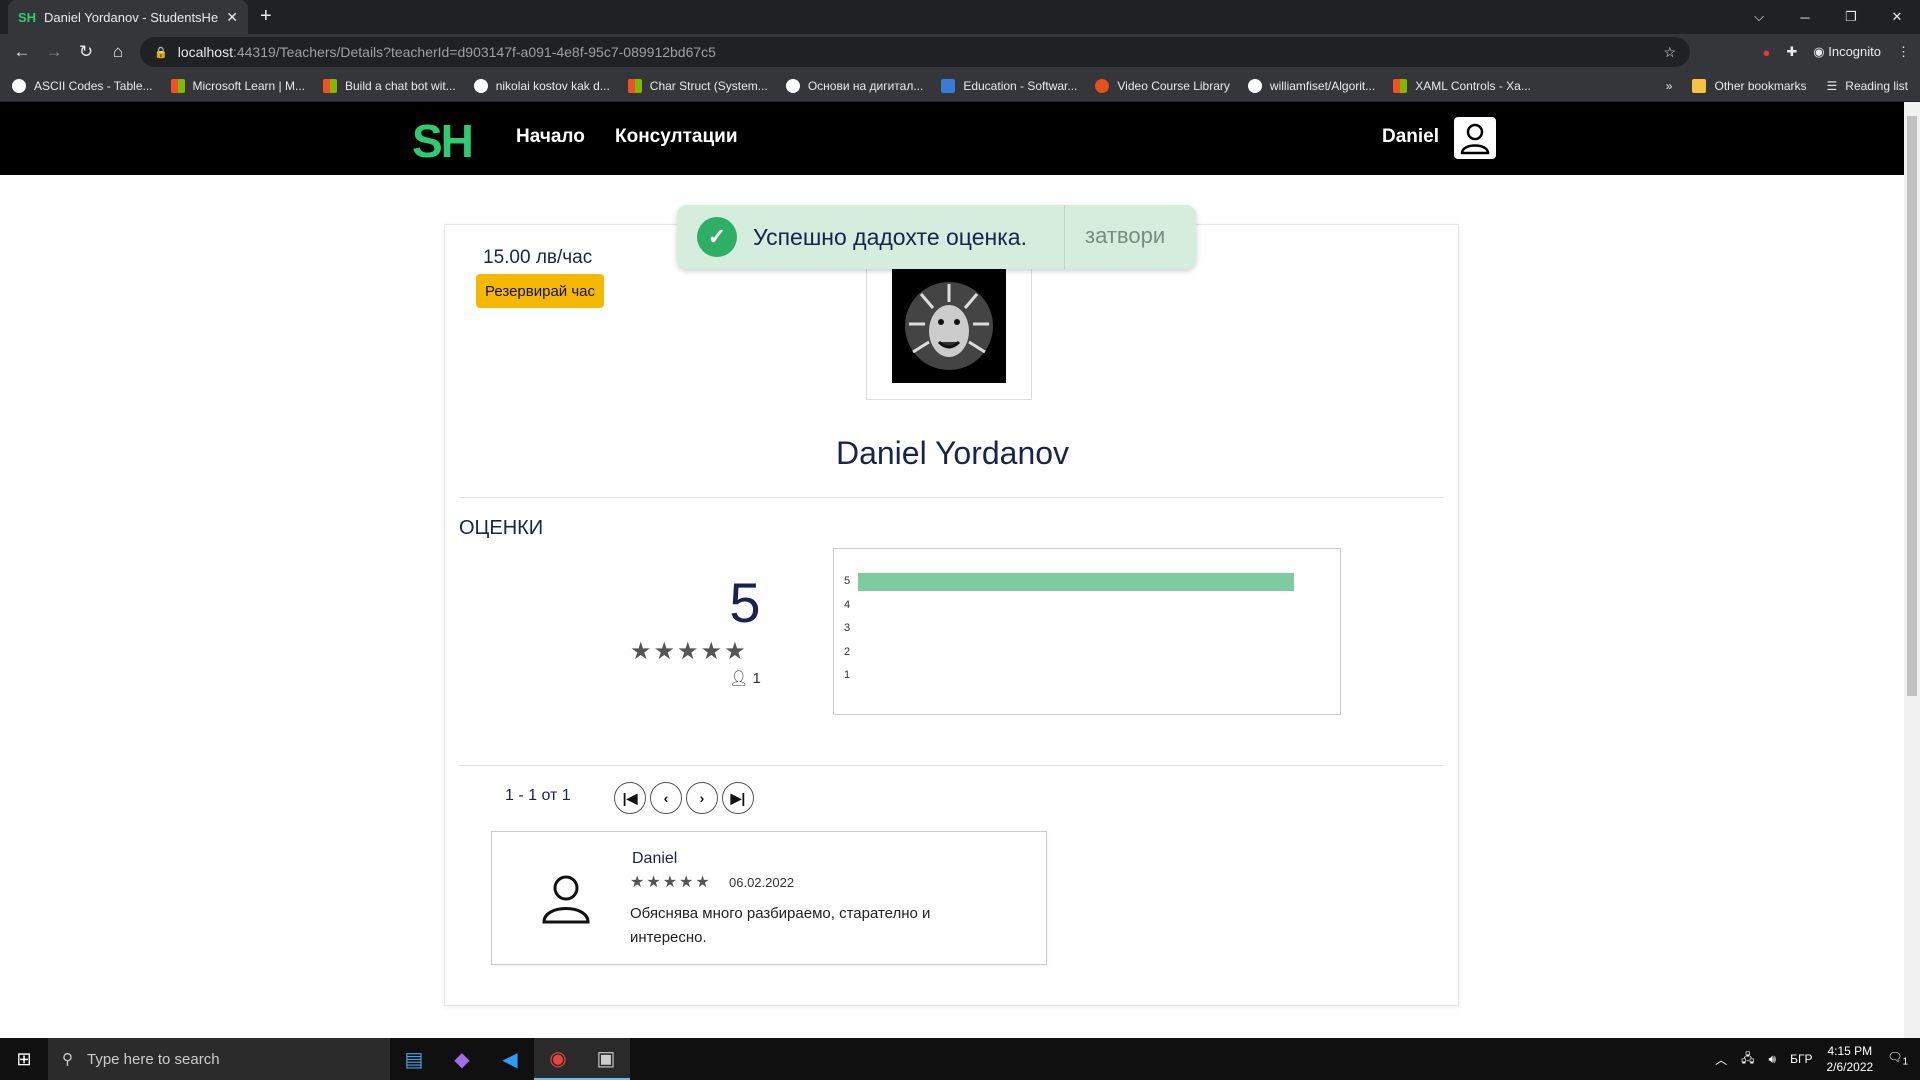 Image resolution: width=1920 pixels, height=1080 pixels. I want to click on toast-message: Успешно дадохте оценка., so click(890, 236).